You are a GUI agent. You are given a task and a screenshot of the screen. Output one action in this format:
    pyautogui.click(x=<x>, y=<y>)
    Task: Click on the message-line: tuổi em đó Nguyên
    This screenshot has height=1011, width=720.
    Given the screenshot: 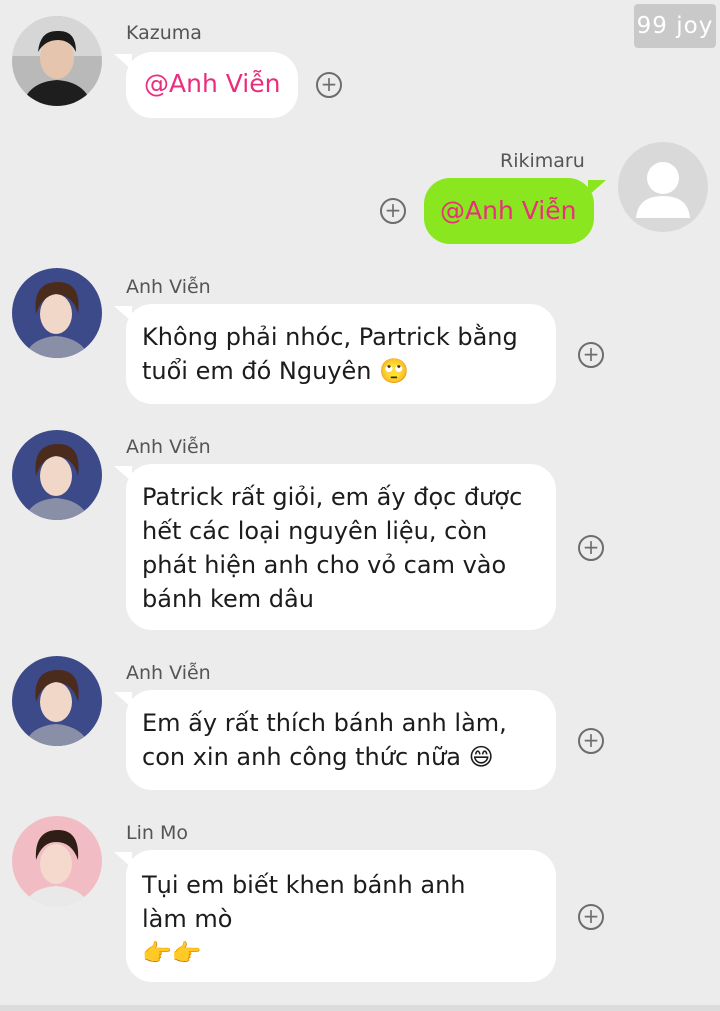 What is the action you would take?
    pyautogui.click(x=257, y=371)
    